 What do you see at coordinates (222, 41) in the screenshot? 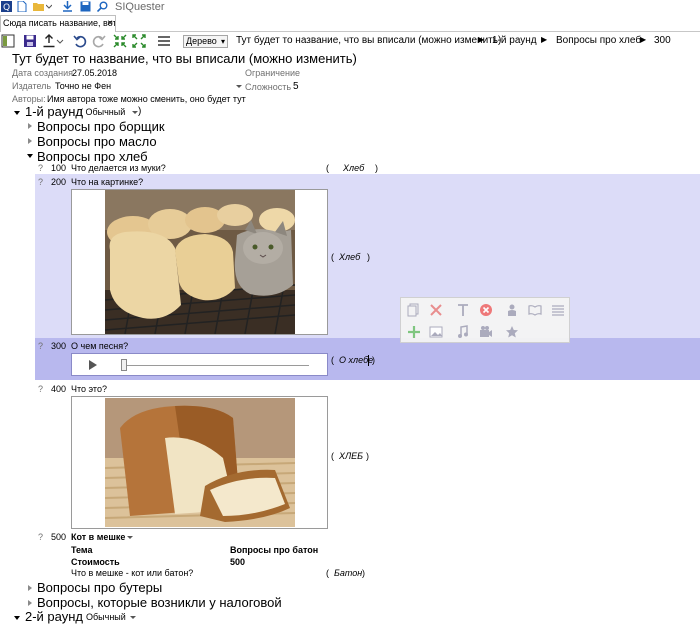
I see `chevron-down-icon: ▾` at bounding box center [222, 41].